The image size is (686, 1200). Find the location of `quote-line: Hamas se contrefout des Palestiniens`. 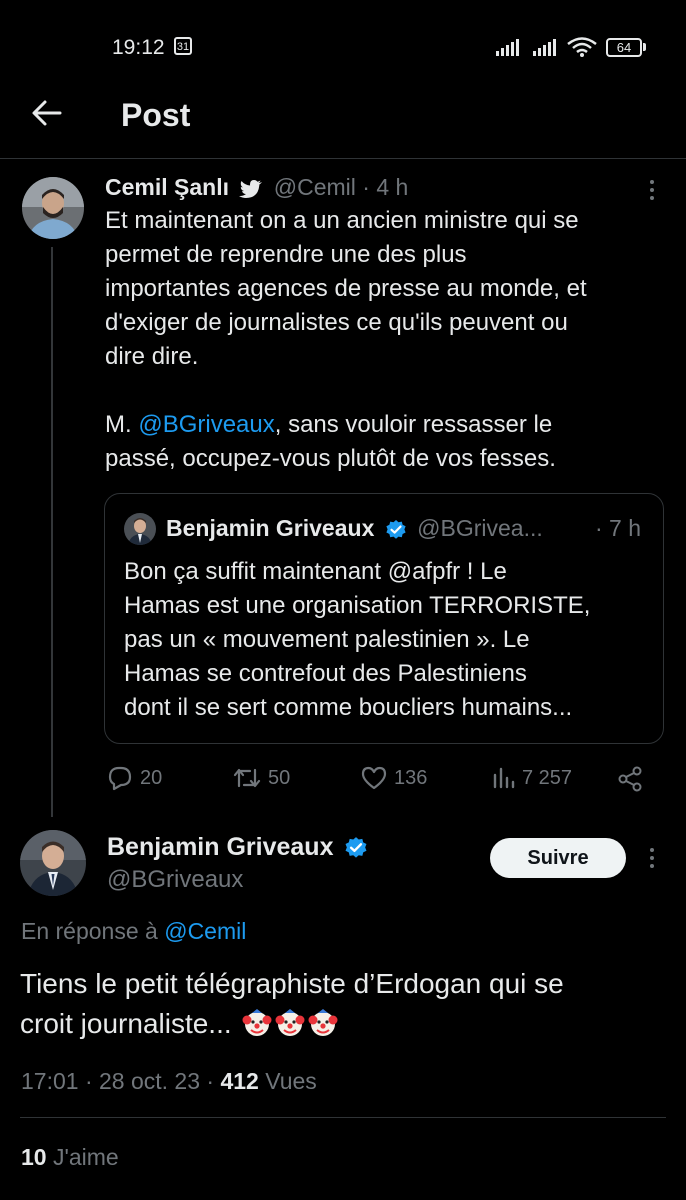

quote-line: Hamas se contrefout des Palestiniens is located at coordinates (325, 673).